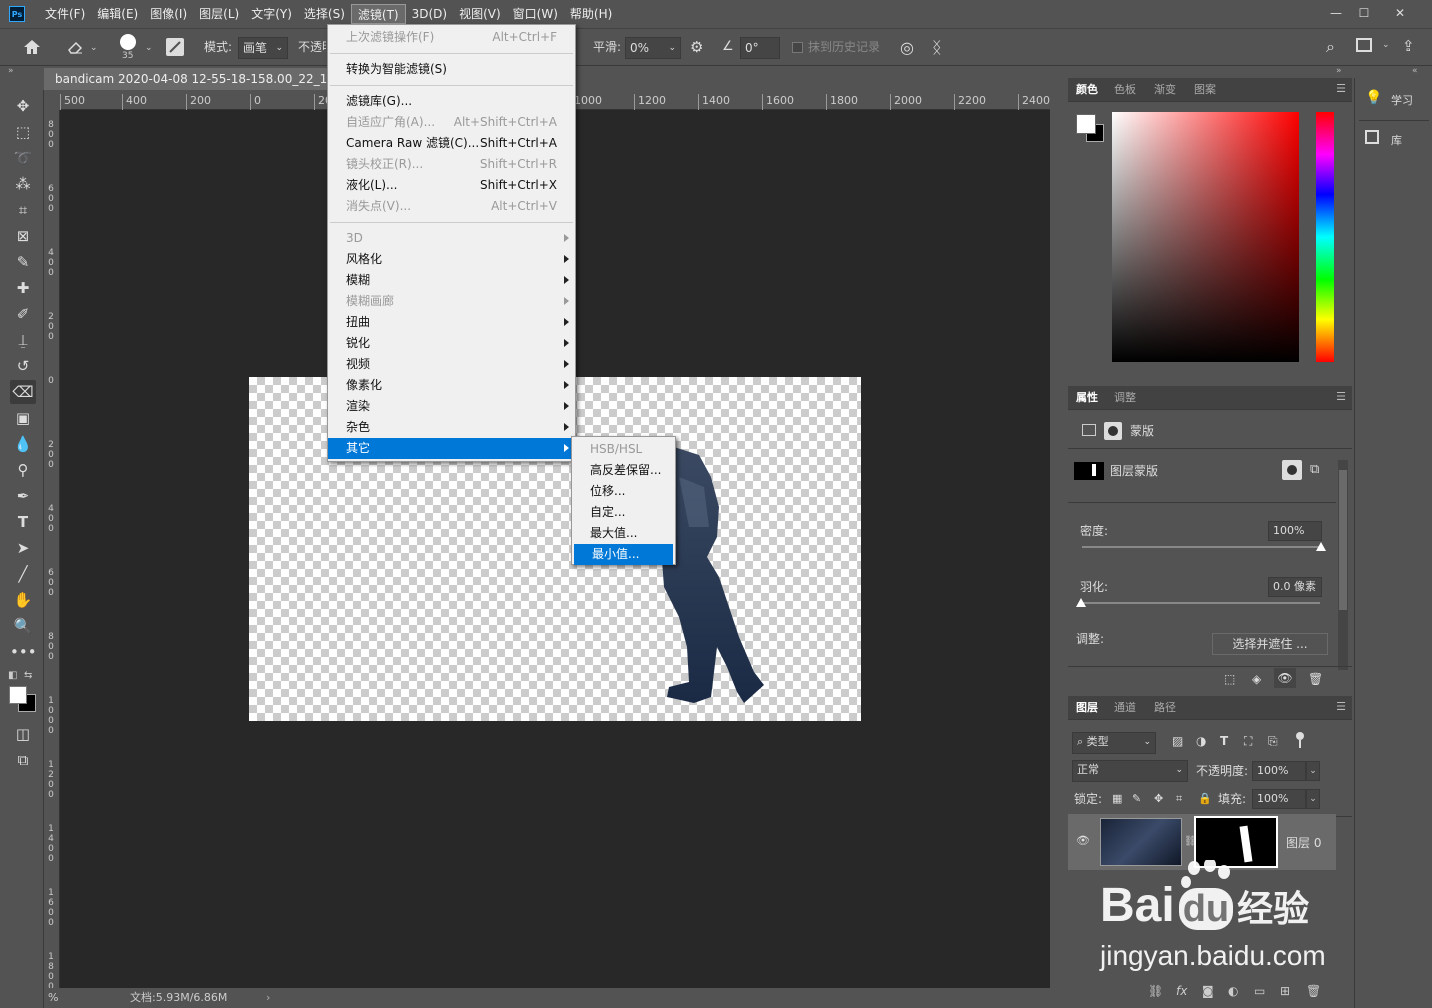 Image resolution: width=1432 pixels, height=1008 pixels. What do you see at coordinates (451, 343) in the screenshot?
I see `filter-menu-item: 锐化` at bounding box center [451, 343].